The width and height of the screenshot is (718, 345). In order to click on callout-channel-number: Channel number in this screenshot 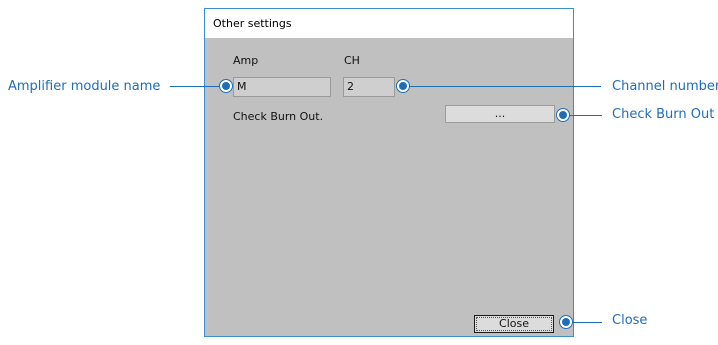, I will do `click(665, 86)`.